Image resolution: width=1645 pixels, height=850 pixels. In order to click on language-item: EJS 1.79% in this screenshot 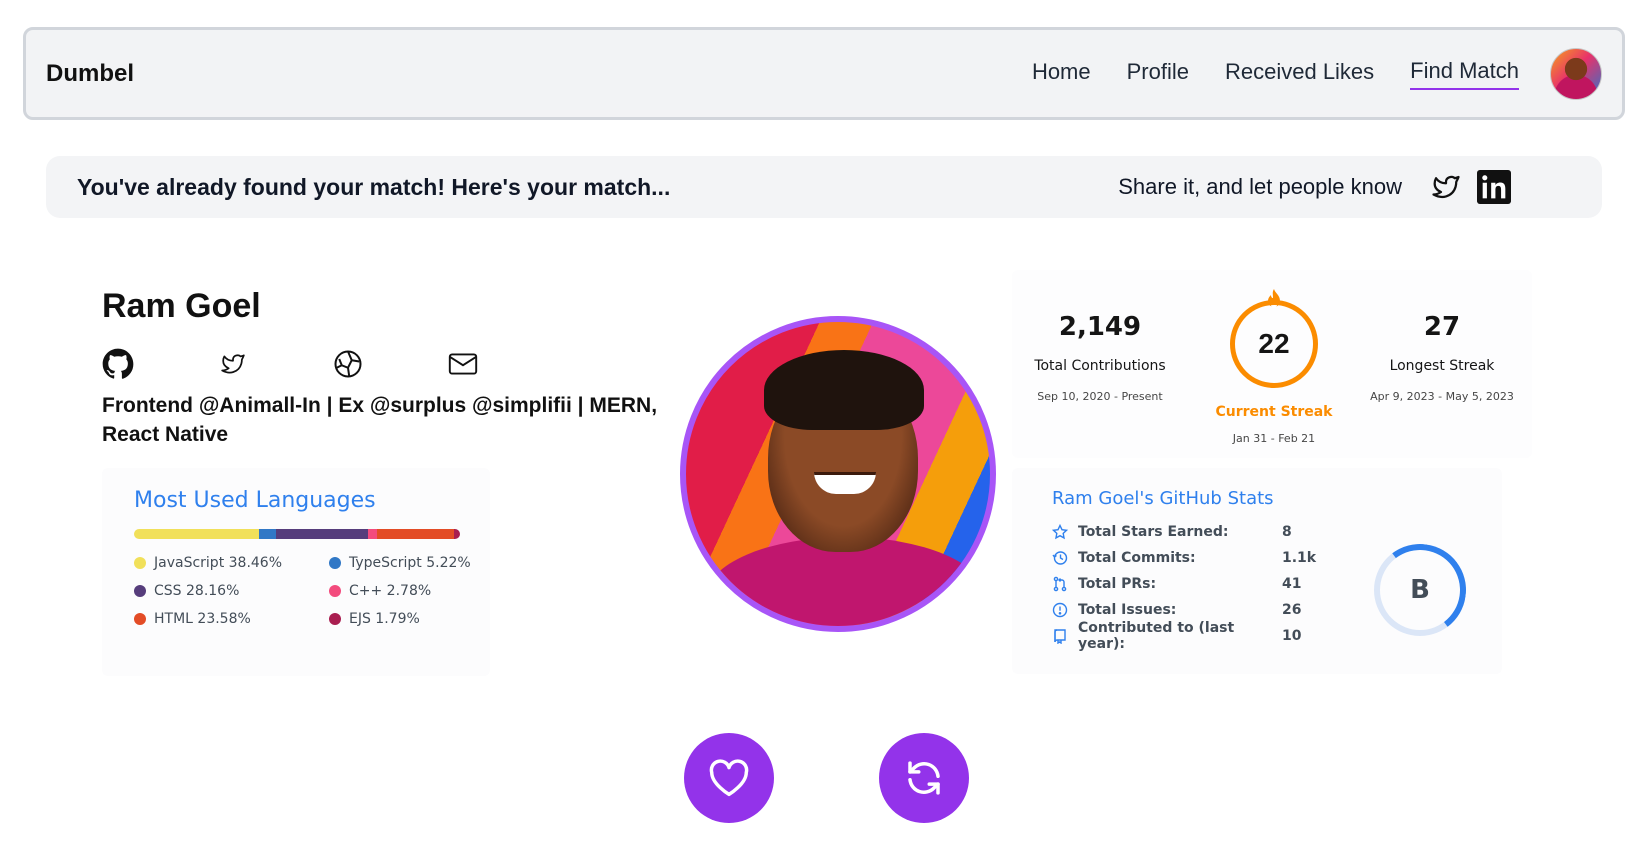, I will do `click(409, 619)`.